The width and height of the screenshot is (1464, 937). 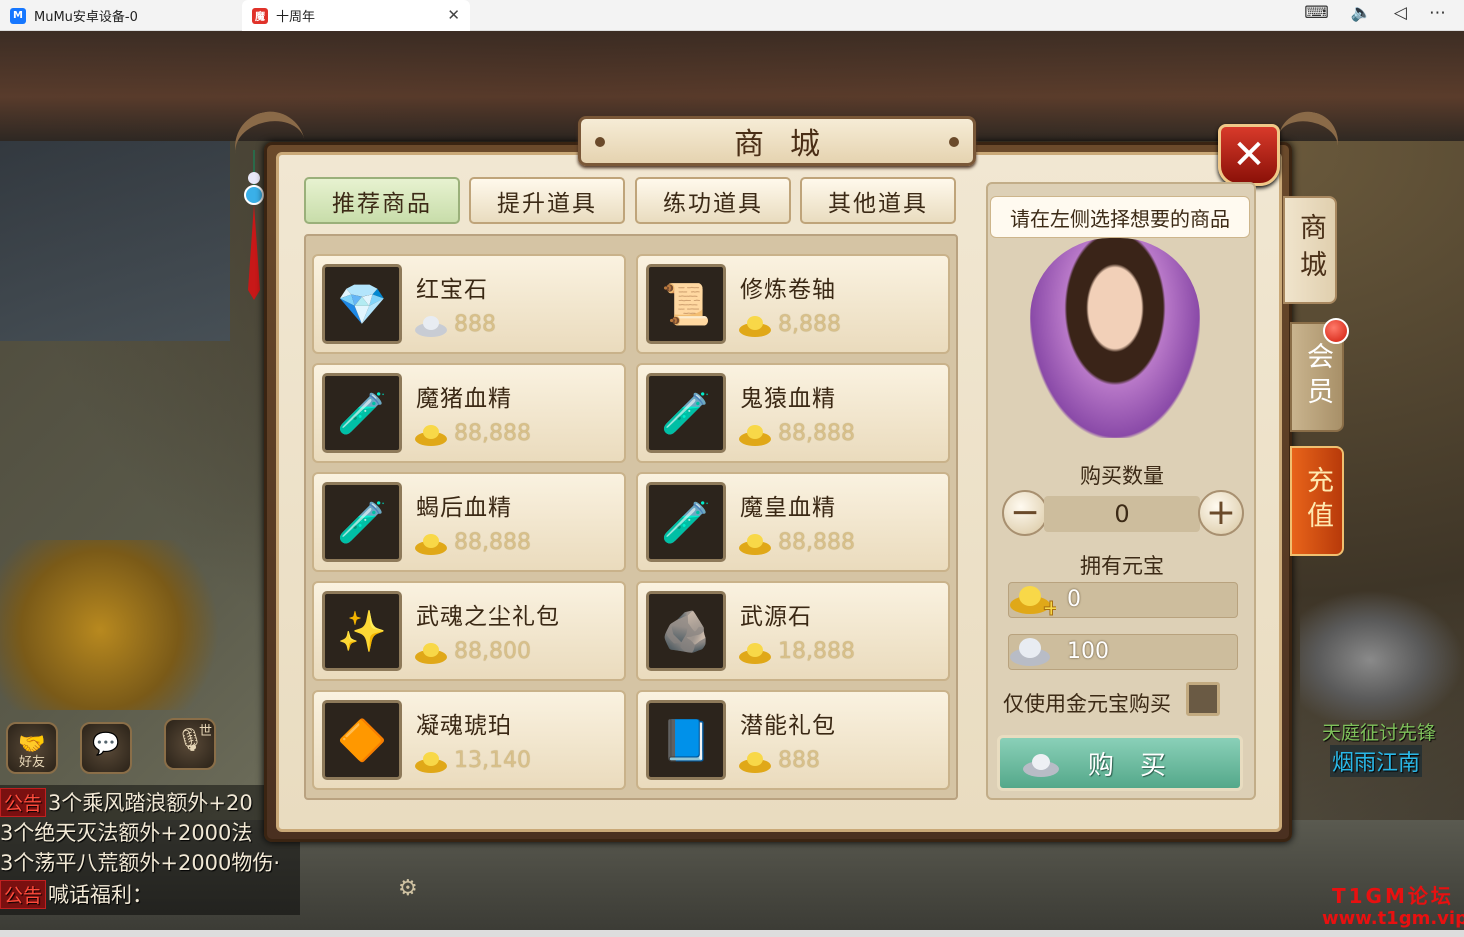 What do you see at coordinates (1120, 763) in the screenshot?
I see `buy-button: 购买` at bounding box center [1120, 763].